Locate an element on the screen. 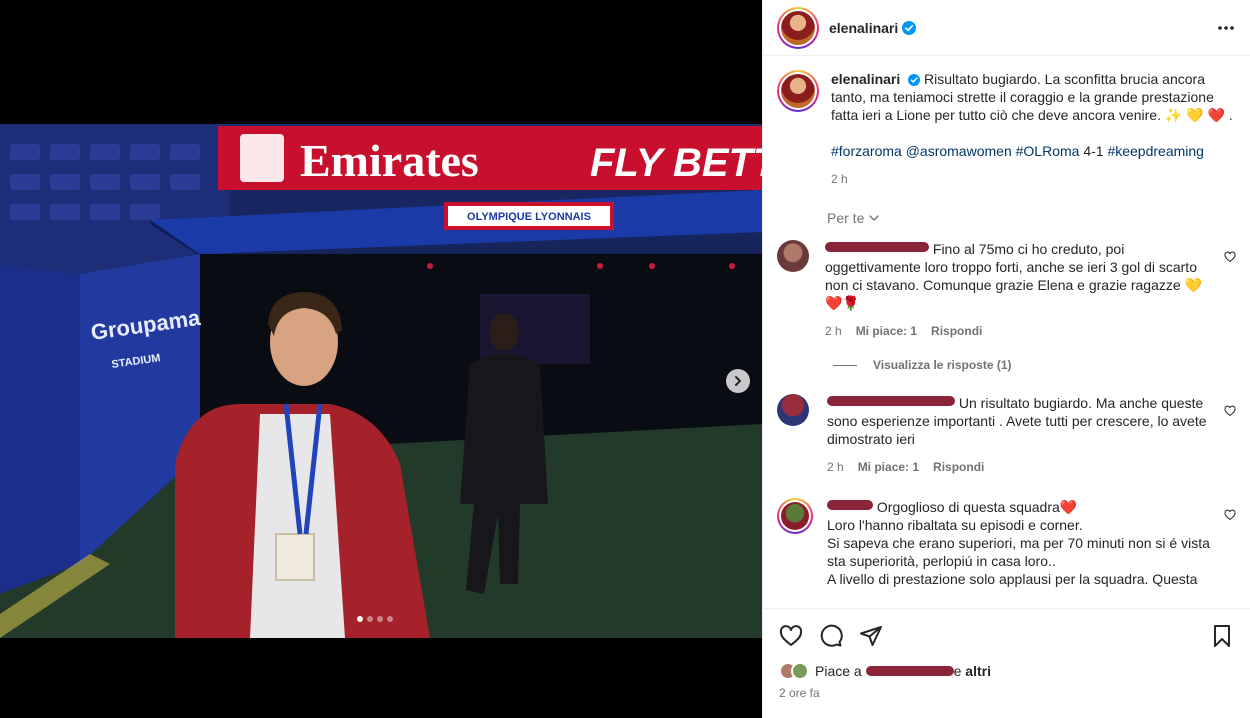 This screenshot has height=718, width=1250. likes-others-link: altri is located at coordinates (978, 671).